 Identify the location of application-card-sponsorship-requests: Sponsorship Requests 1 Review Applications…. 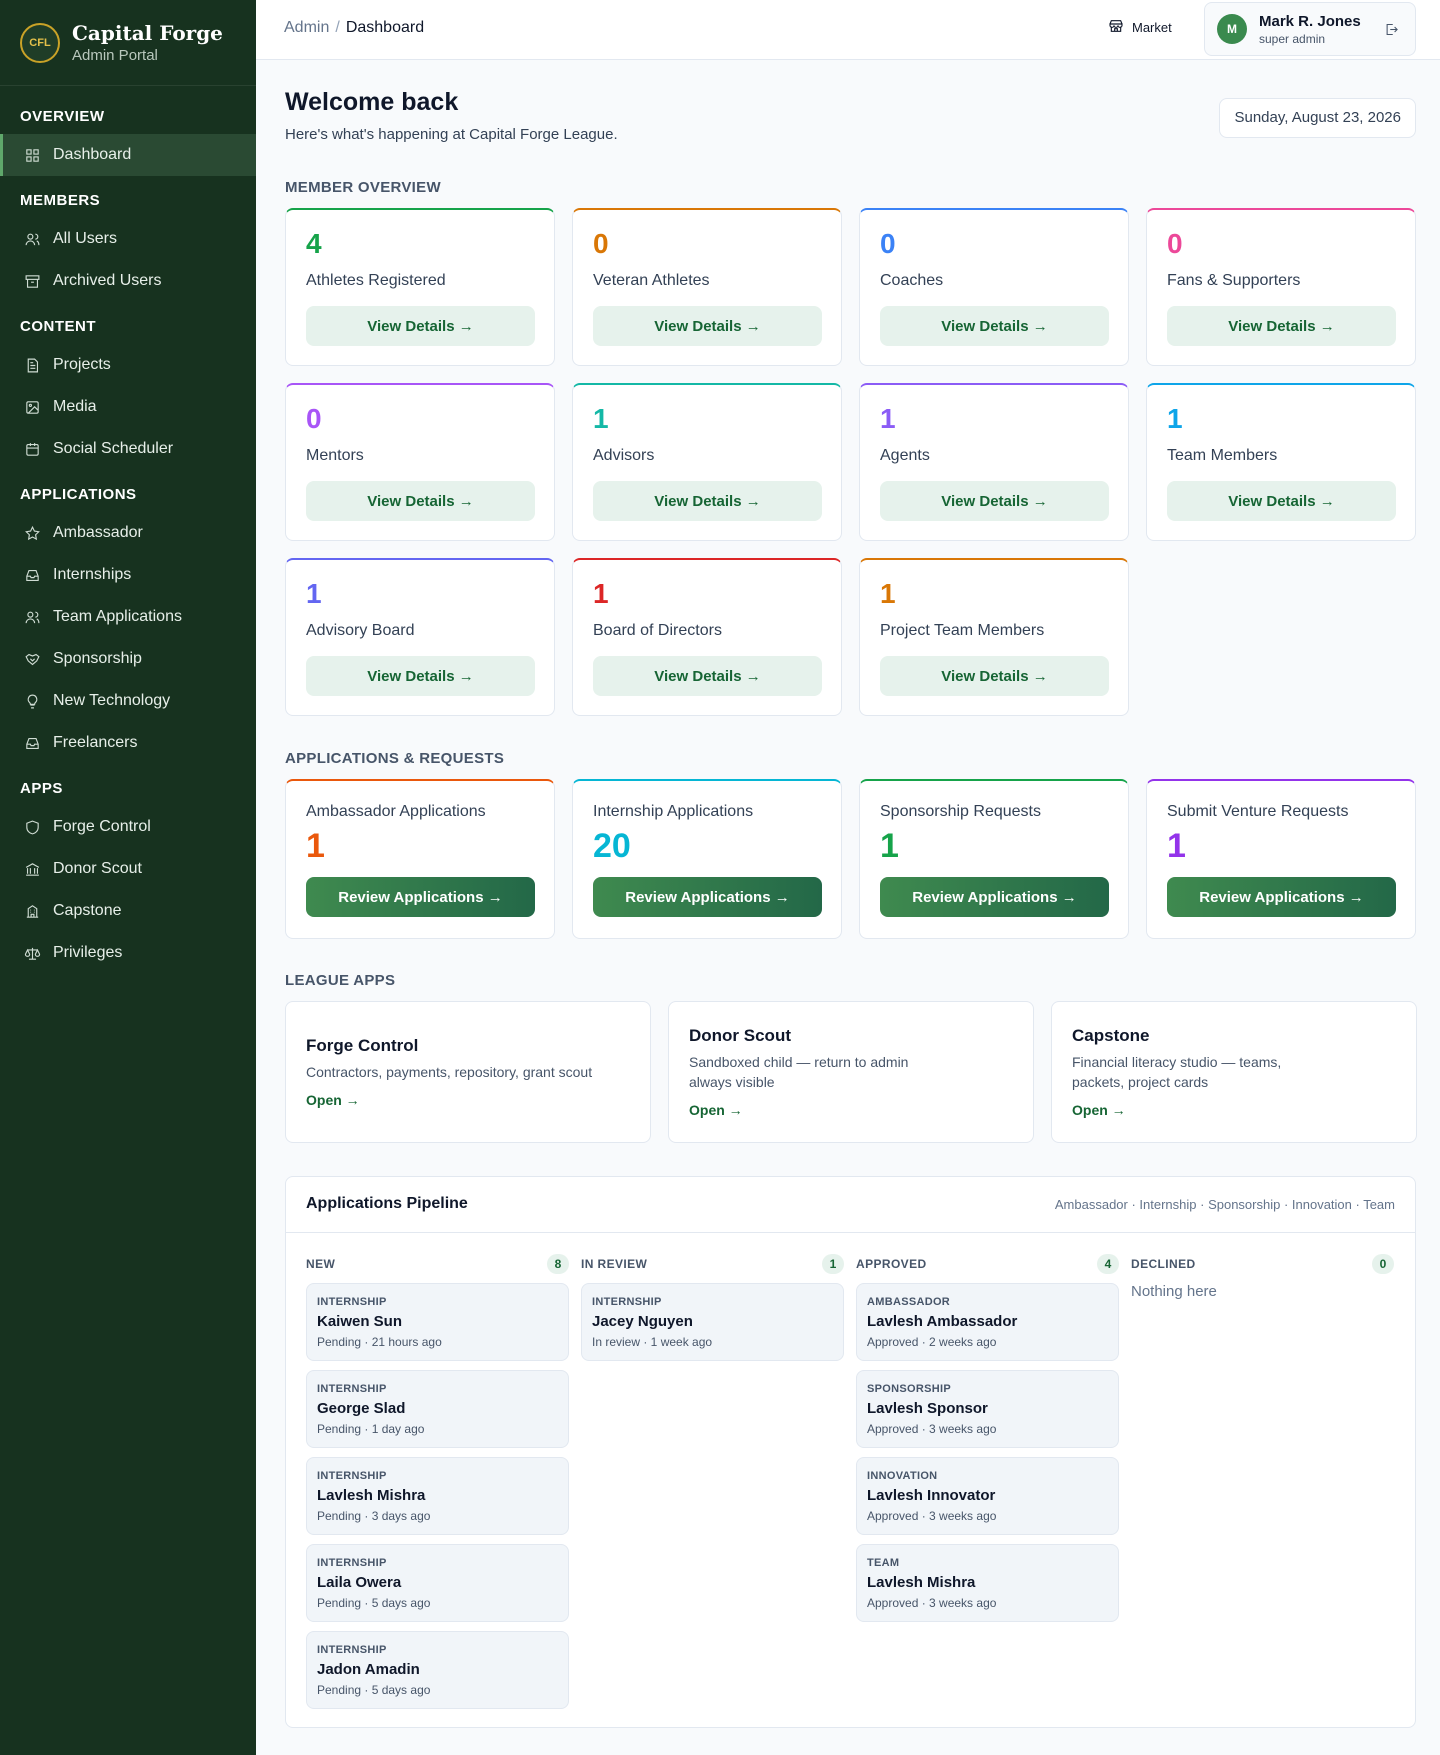
(994, 859).